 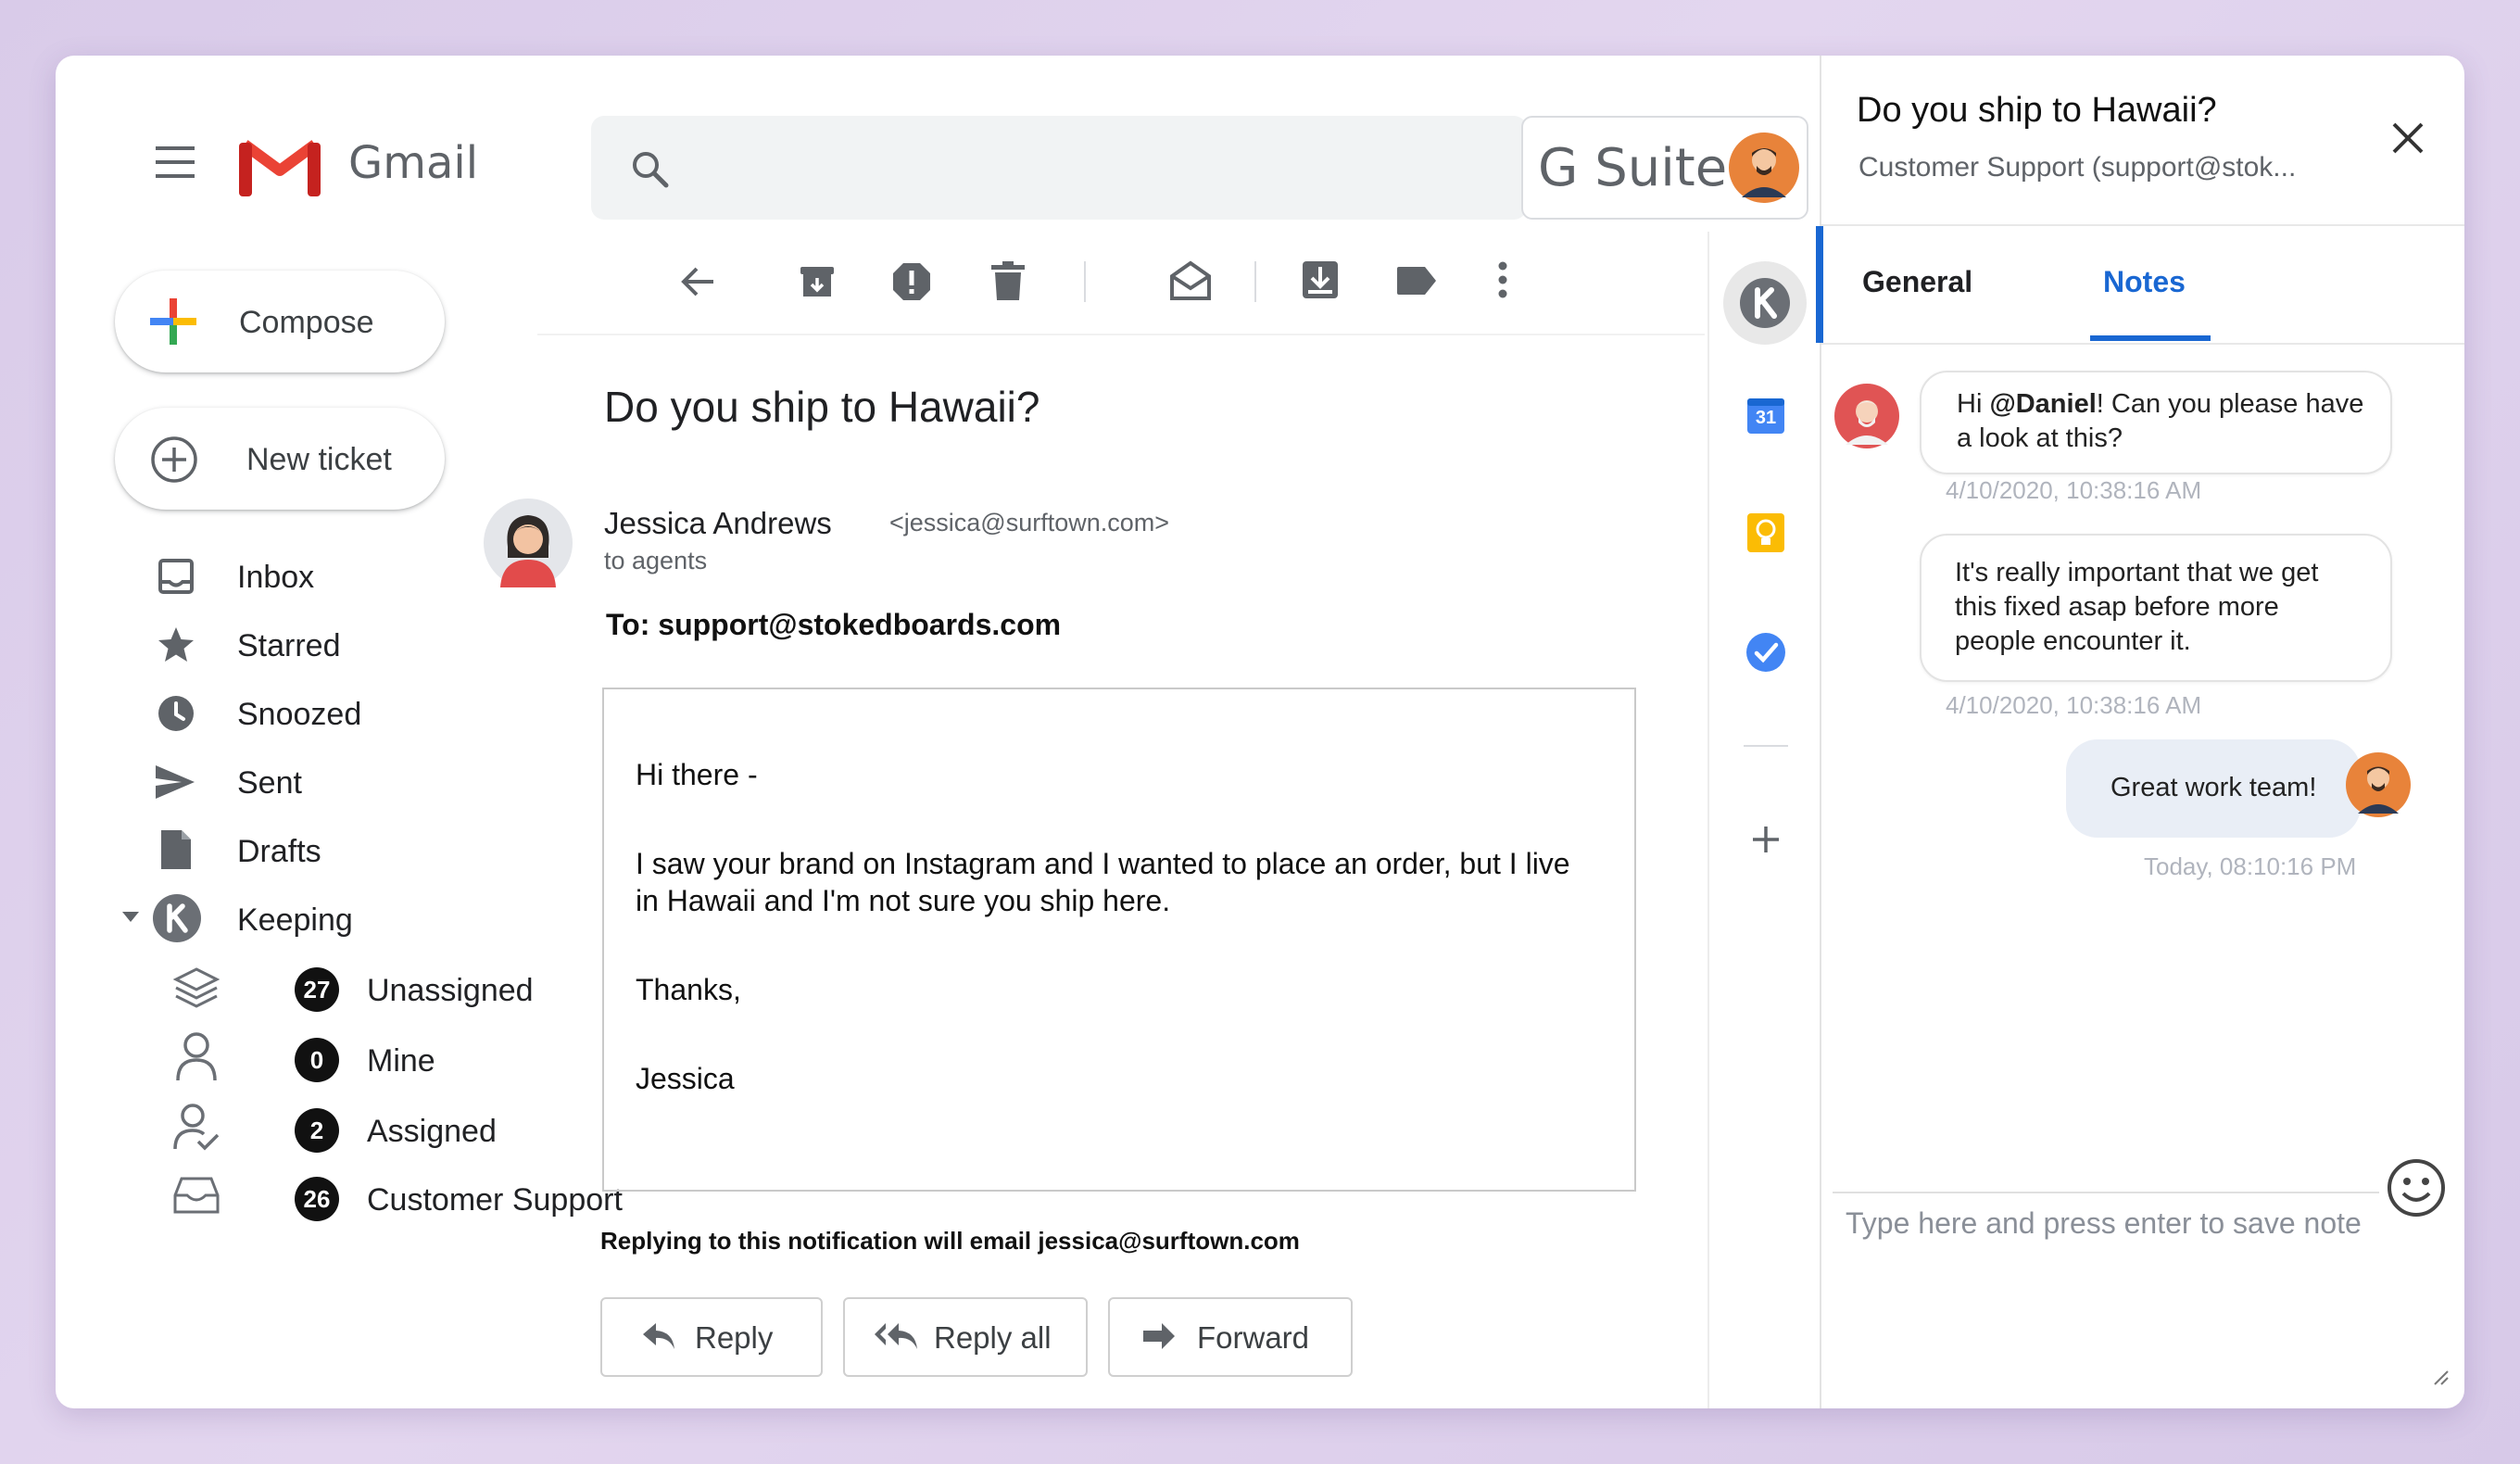 What do you see at coordinates (176, 852) in the screenshot?
I see `draft-icon` at bounding box center [176, 852].